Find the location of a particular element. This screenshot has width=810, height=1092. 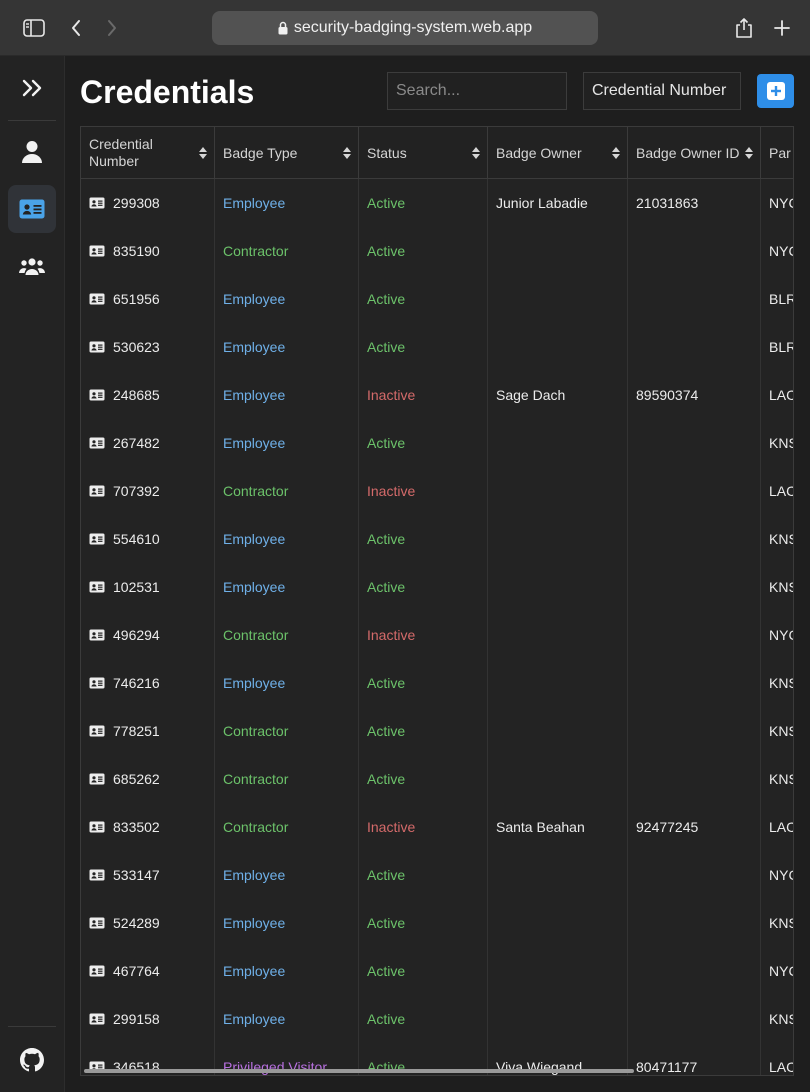

badge-owner-id-cell: 92477245 is located at coordinates (694, 827).